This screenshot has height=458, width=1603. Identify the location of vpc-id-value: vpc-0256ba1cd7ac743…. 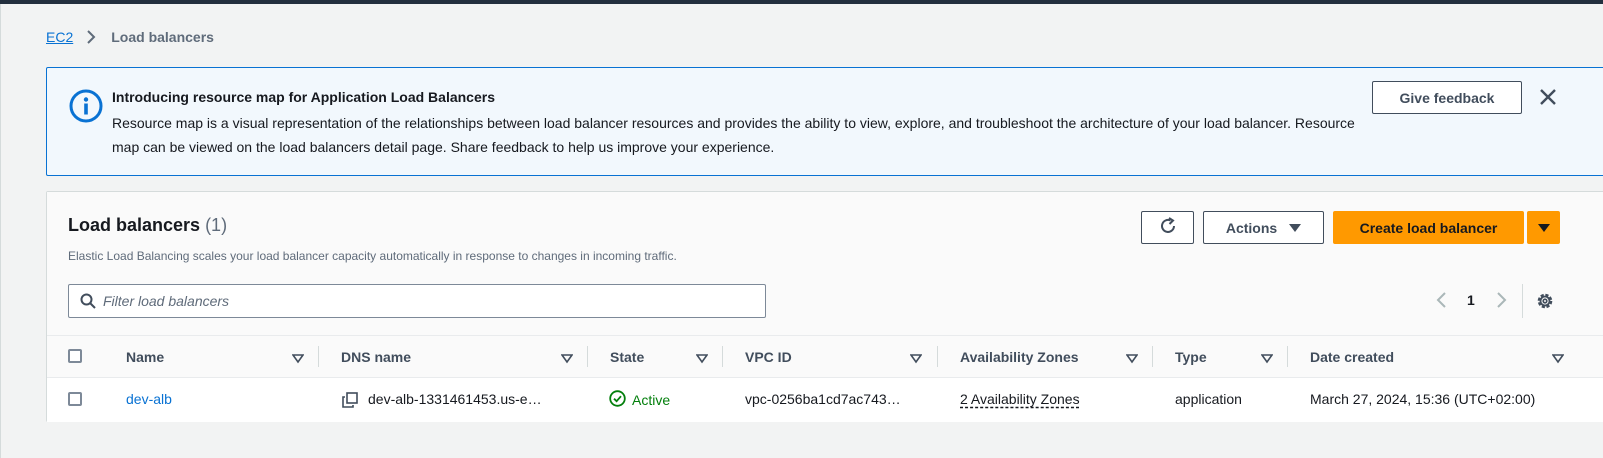
(823, 399).